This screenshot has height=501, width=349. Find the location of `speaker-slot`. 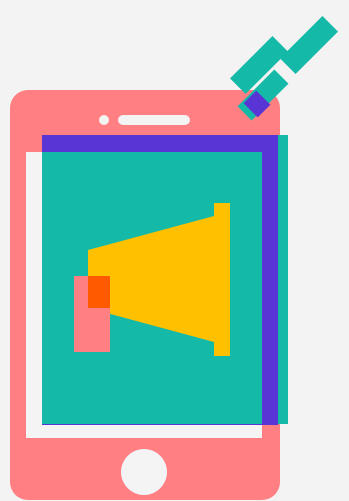

speaker-slot is located at coordinates (154, 120).